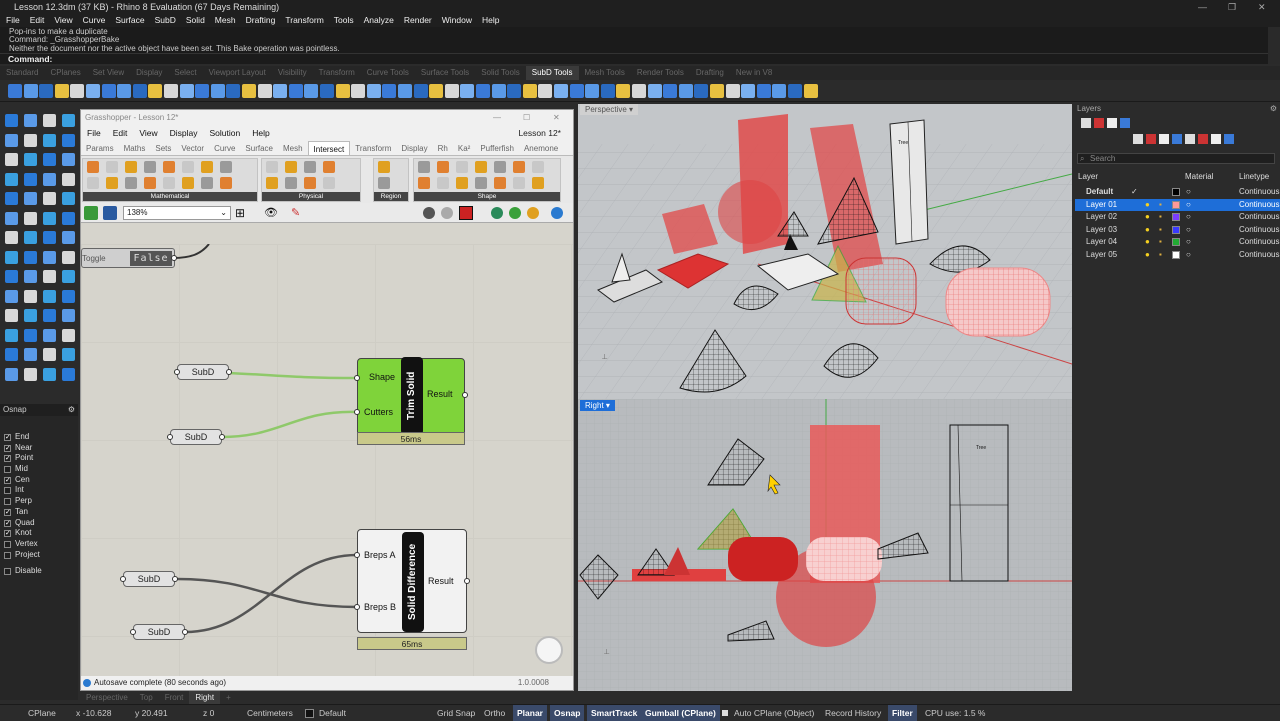  I want to click on menu-edit: Edit, so click(36, 20).